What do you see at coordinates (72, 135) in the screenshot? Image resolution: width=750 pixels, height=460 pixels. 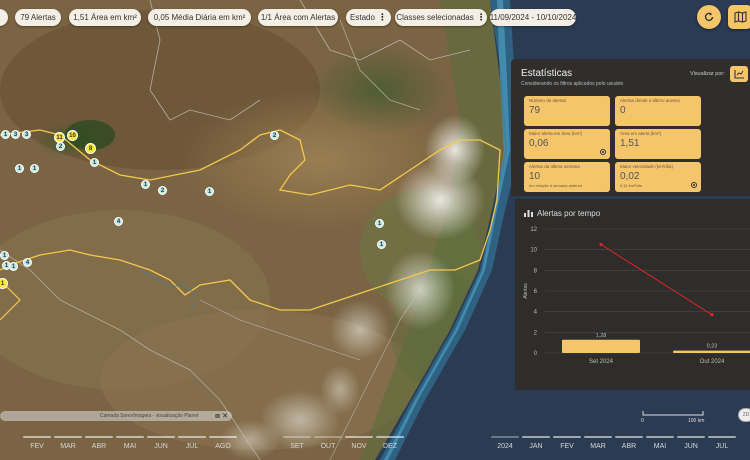 I see `alert-marker: 10` at bounding box center [72, 135].